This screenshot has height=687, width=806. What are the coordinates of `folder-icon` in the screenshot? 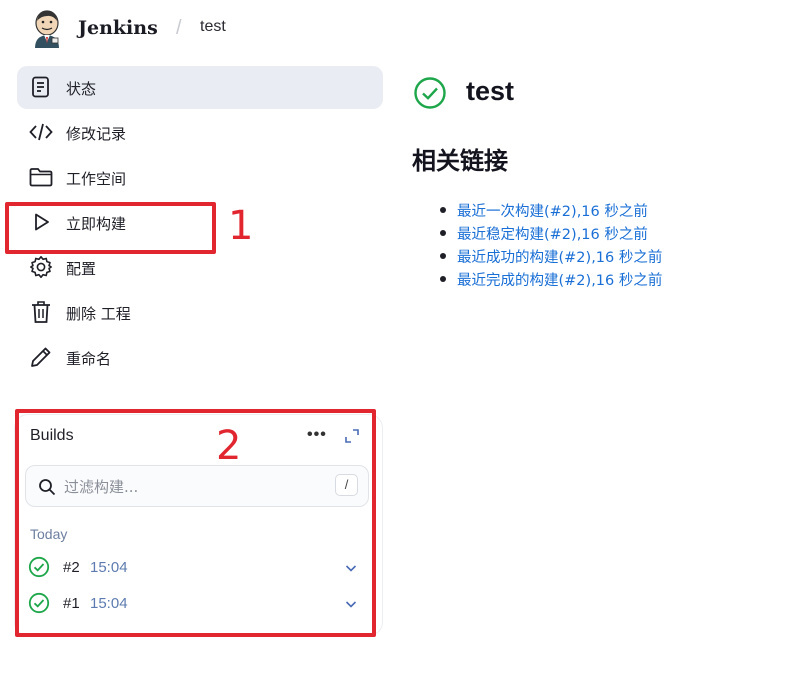 It's located at (41, 177).